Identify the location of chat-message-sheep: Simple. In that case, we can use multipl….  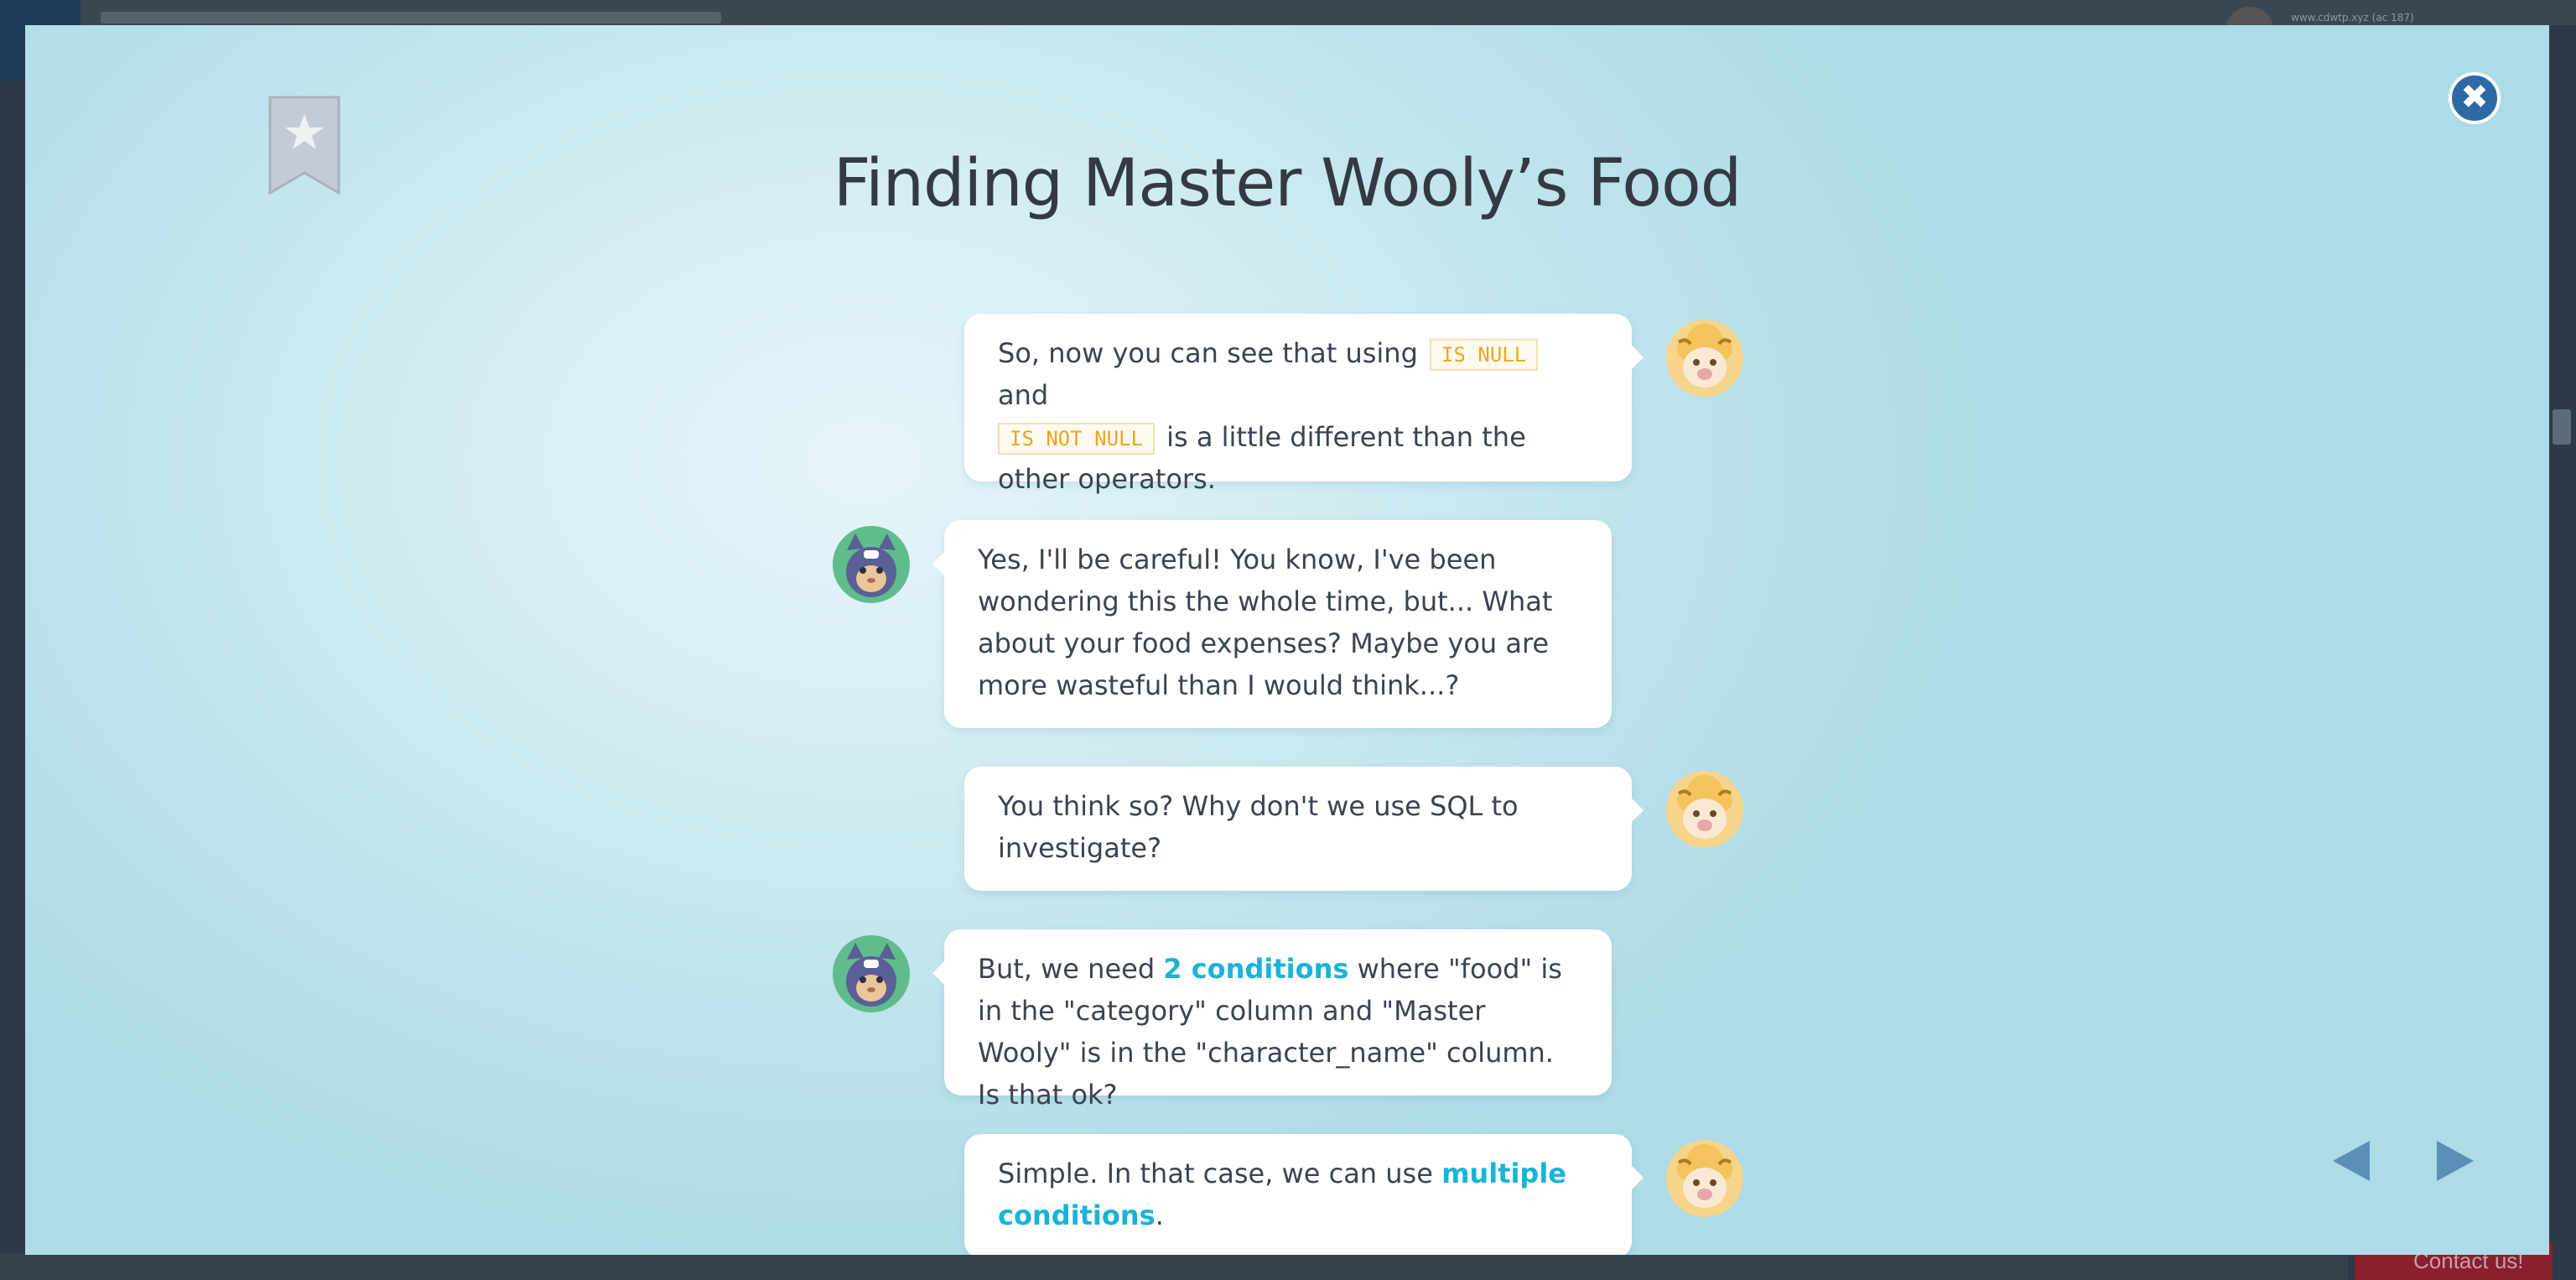
(1304, 1194).